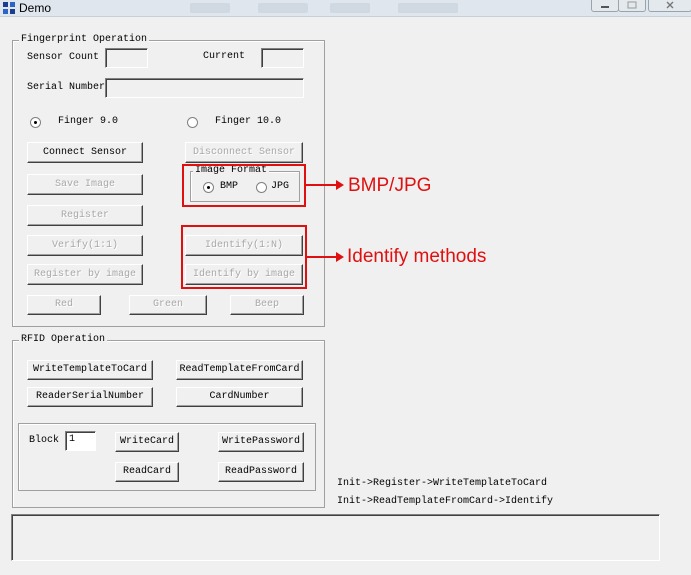 The height and width of the screenshot is (575, 691). What do you see at coordinates (35, 122) in the screenshot?
I see `finger9-radio` at bounding box center [35, 122].